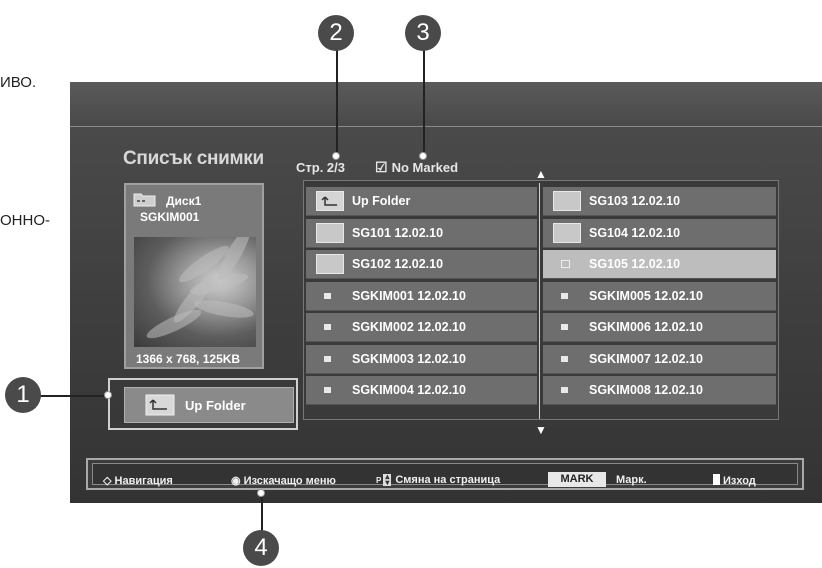 The height and width of the screenshot is (568, 822). Describe the element at coordinates (646, 390) in the screenshot. I see `list-item-label: SGKIM008 12.02.10` at that location.